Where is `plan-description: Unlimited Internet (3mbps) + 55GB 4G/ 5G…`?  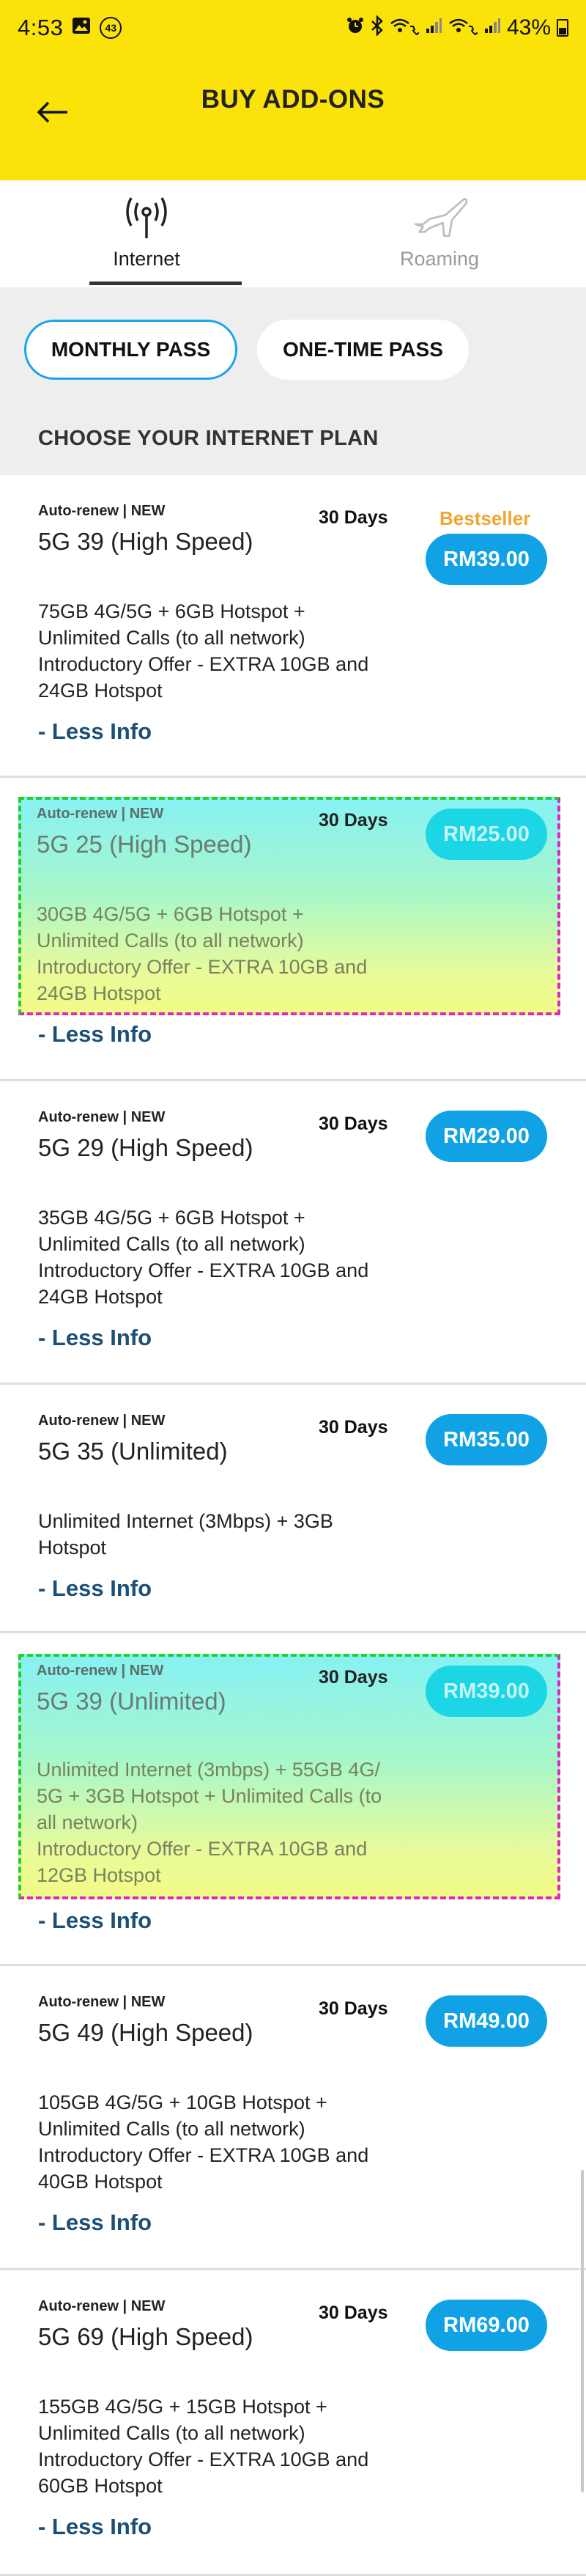 plan-description: Unlimited Internet (3mbps) + 55GB 4G/ 5G… is located at coordinates (210, 1823).